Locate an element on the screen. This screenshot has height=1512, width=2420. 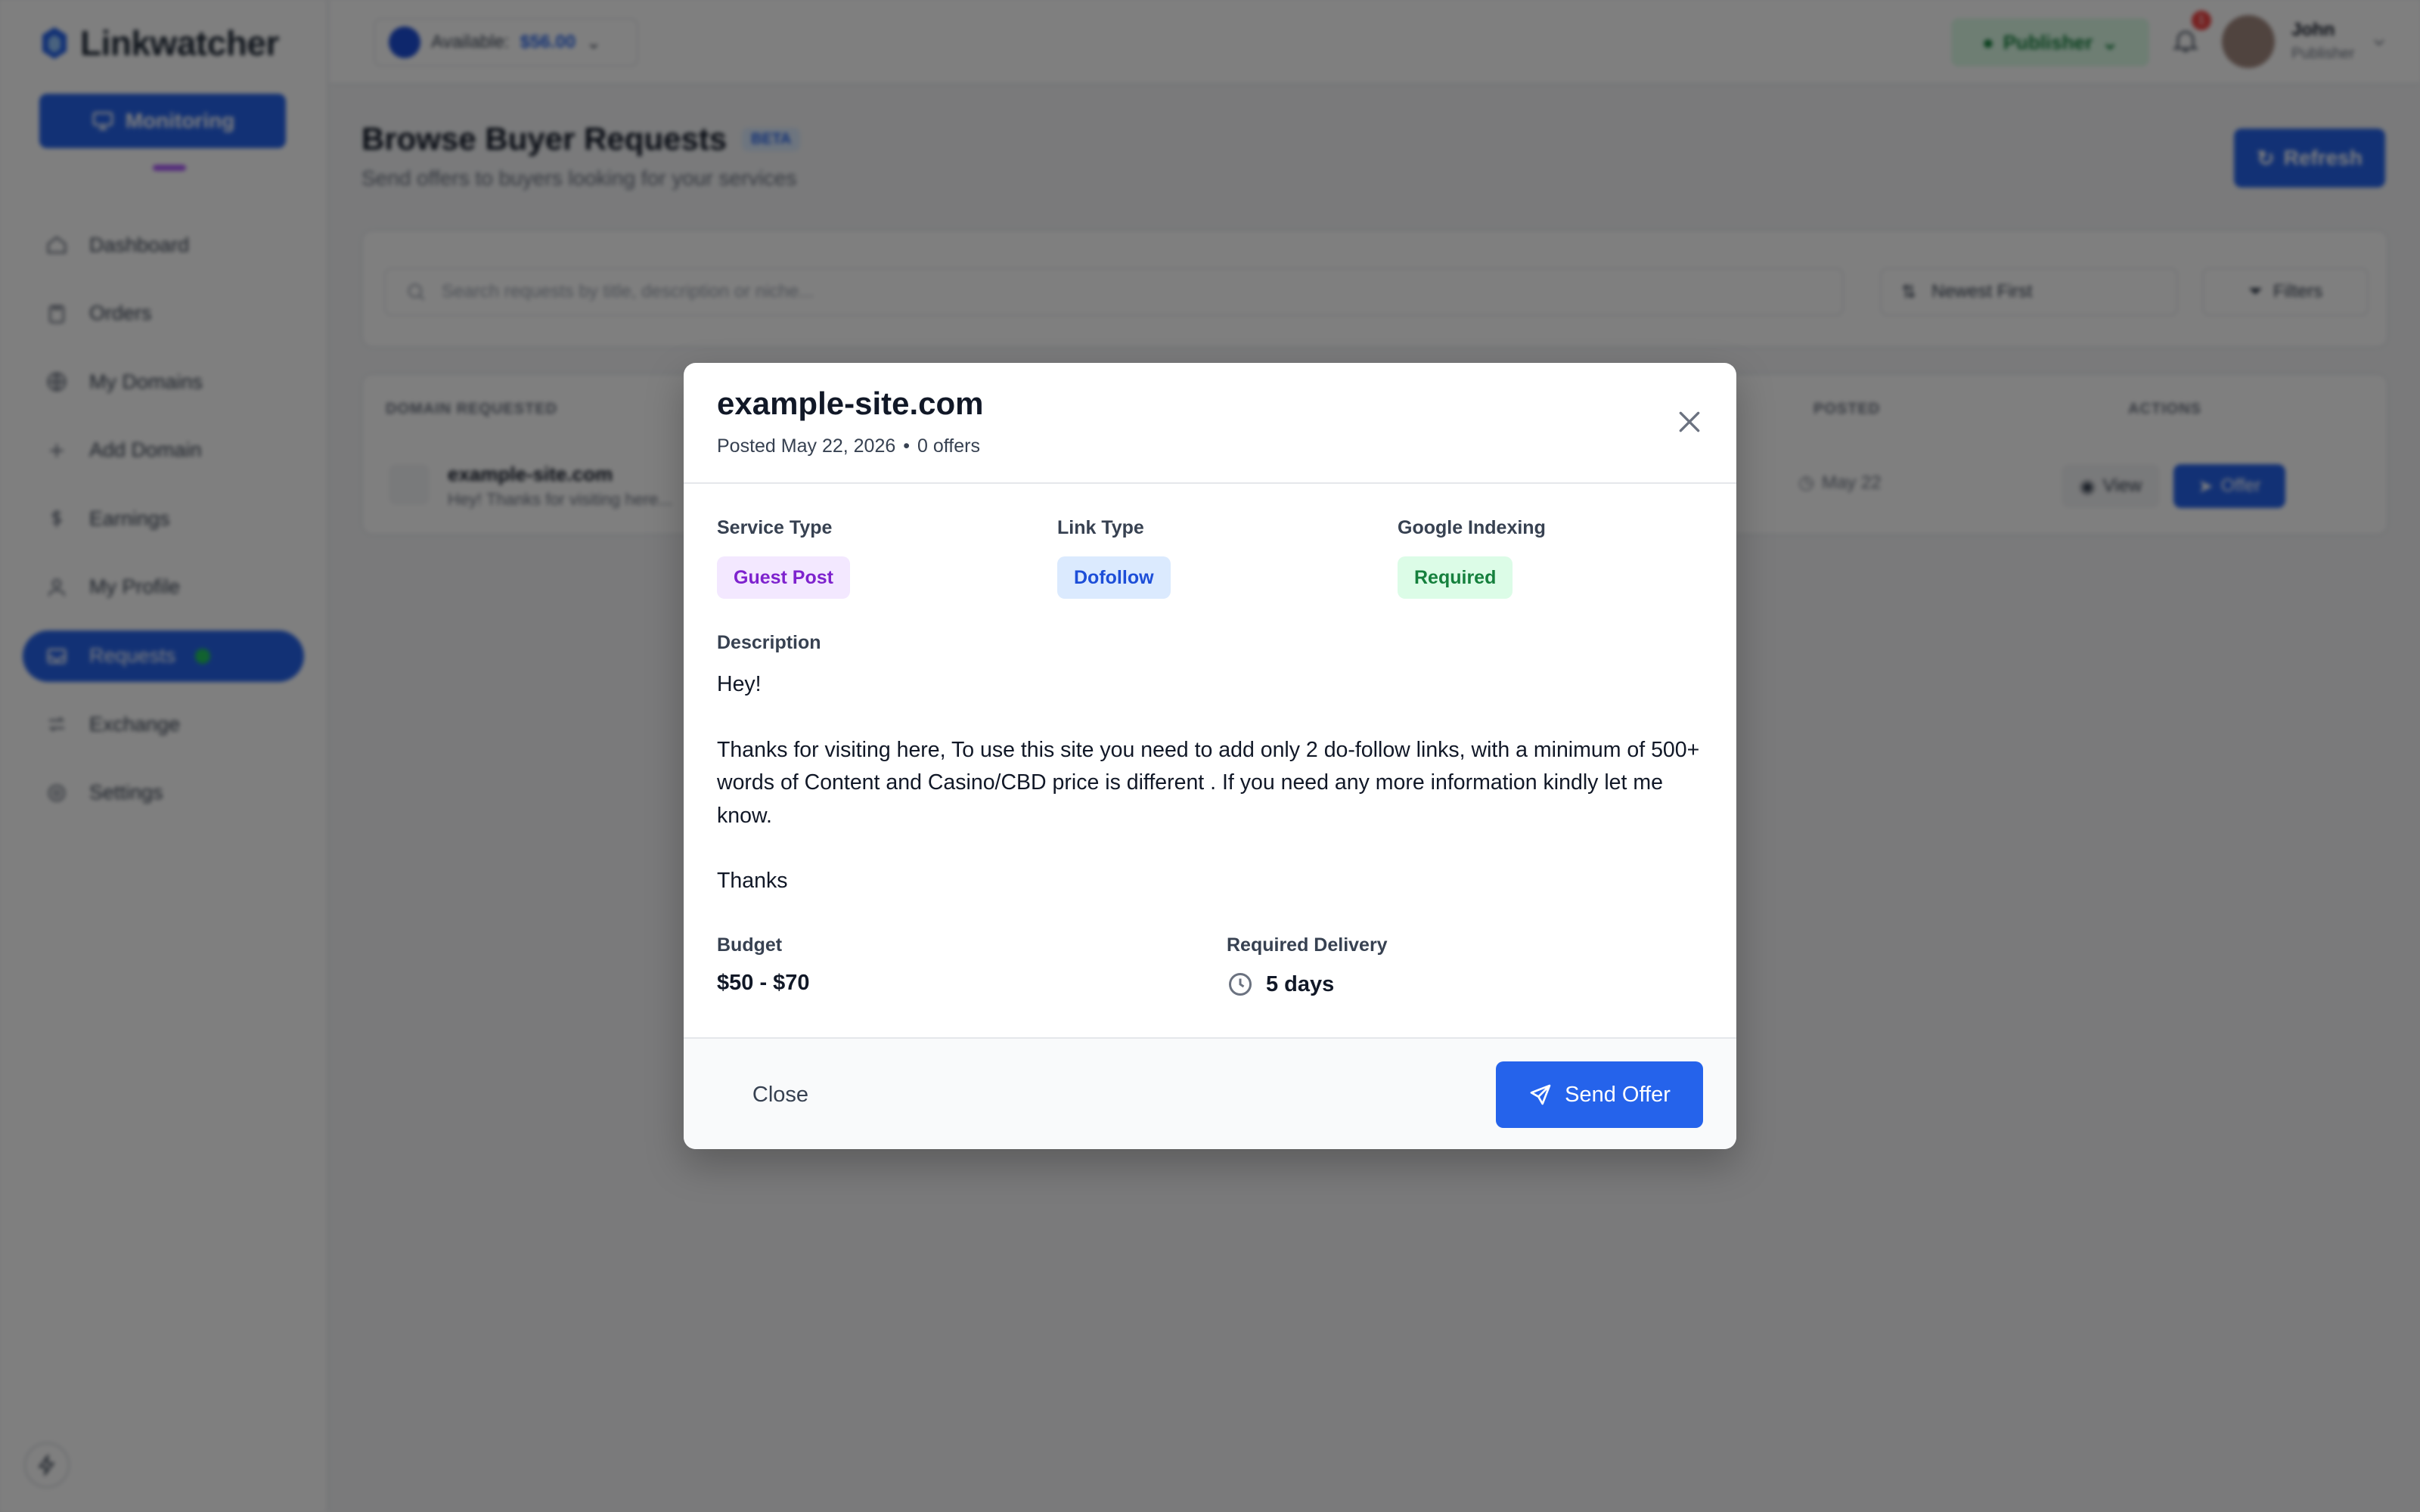
send-offer-button: Send Offer is located at coordinates (1599, 1094).